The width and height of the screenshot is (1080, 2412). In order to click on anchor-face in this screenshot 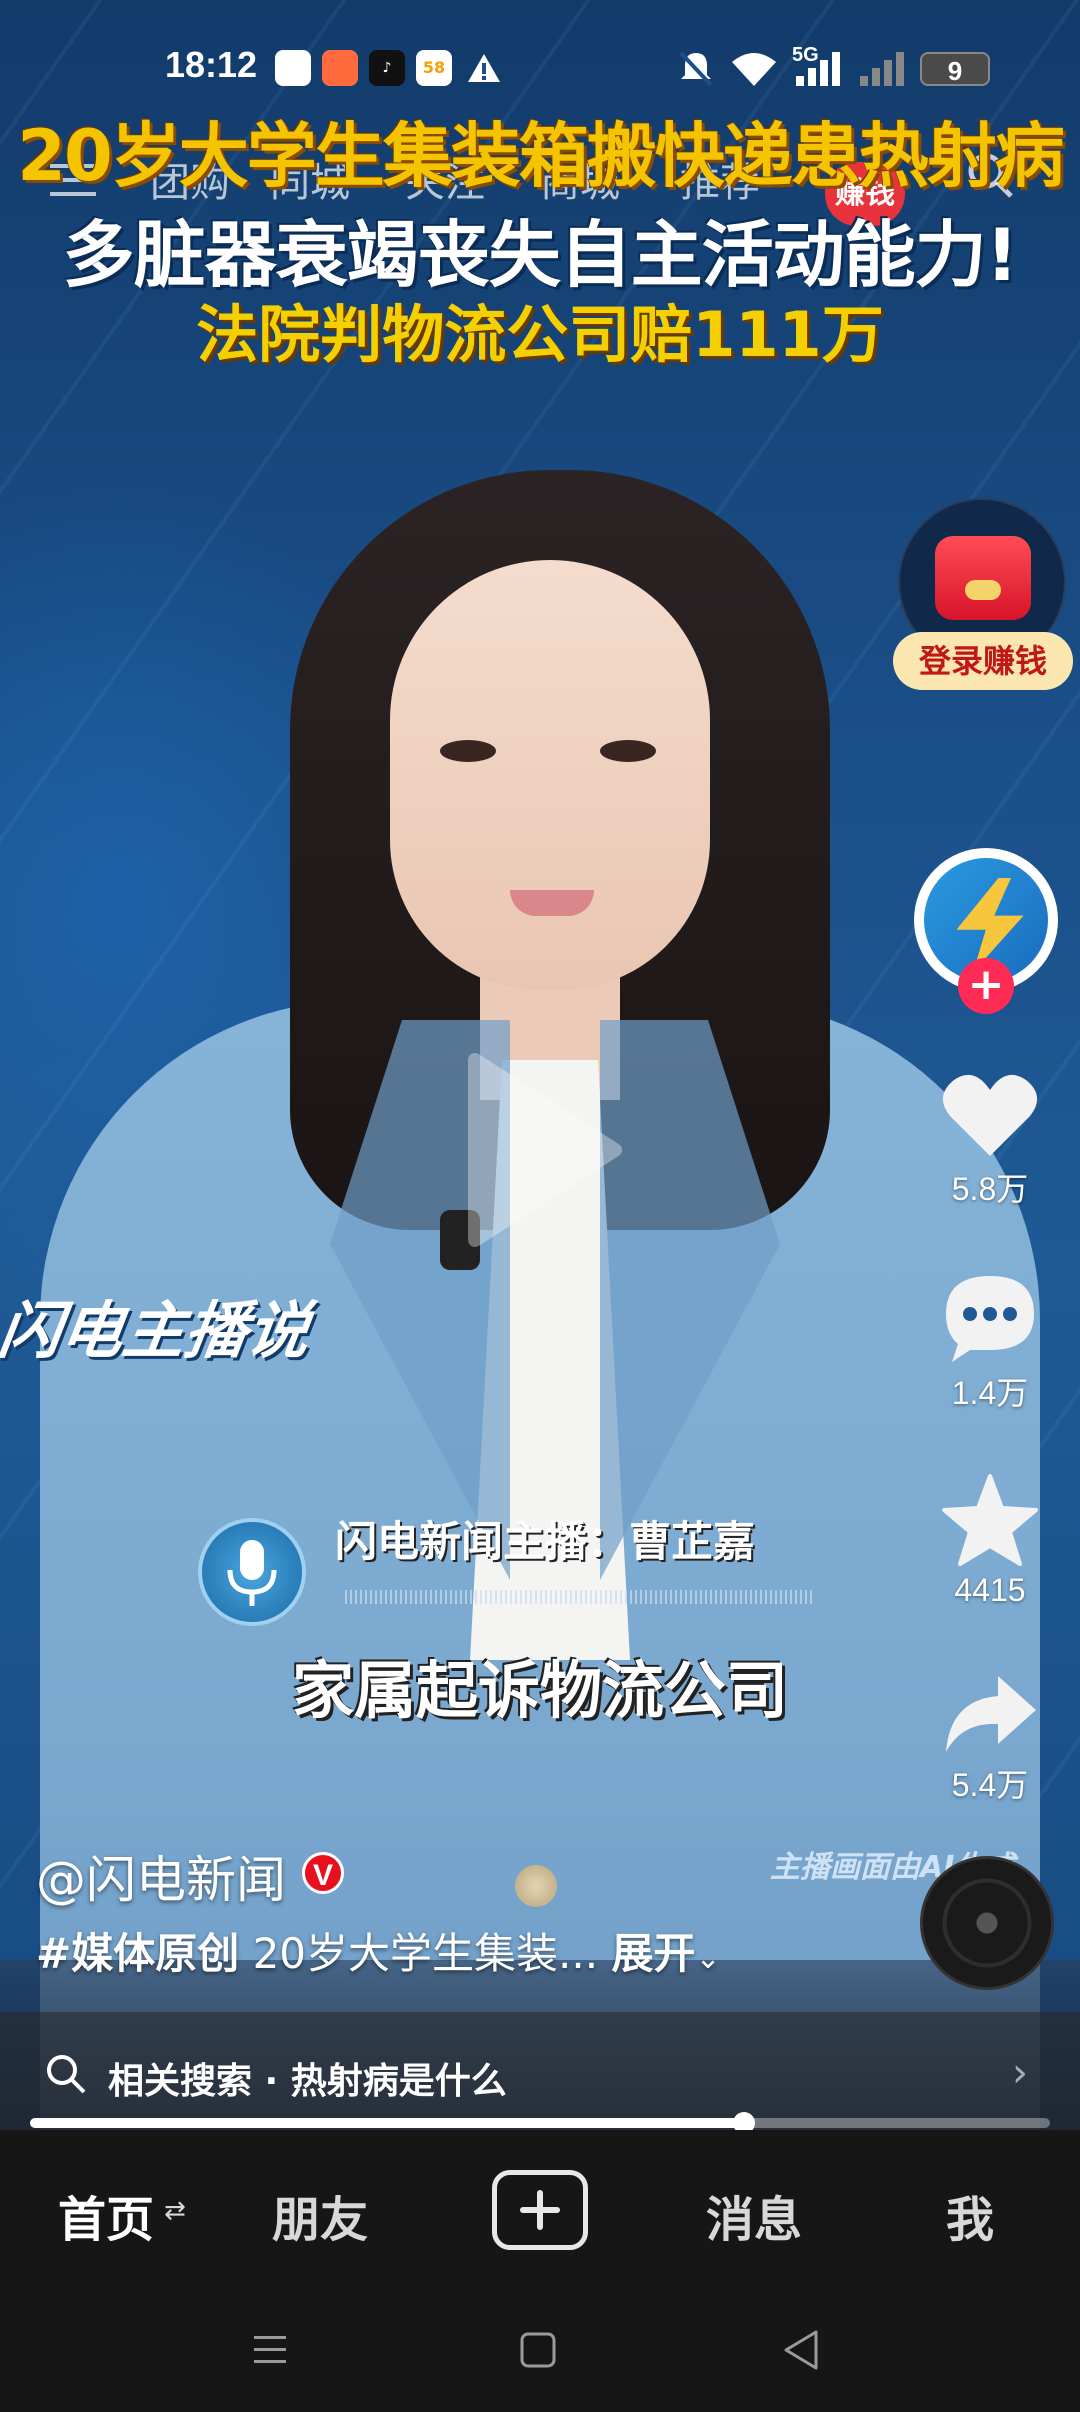, I will do `click(550, 775)`.